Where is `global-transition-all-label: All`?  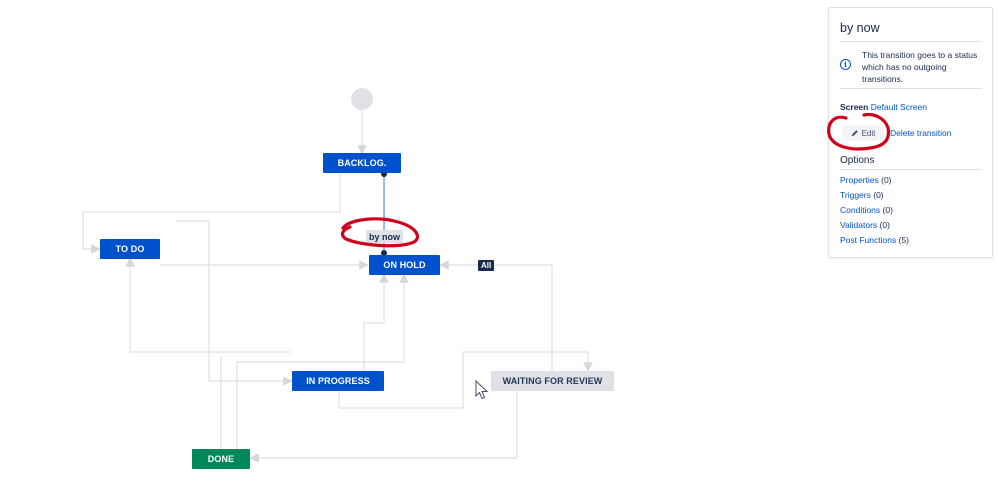
global-transition-all-label: All is located at coordinates (486, 265).